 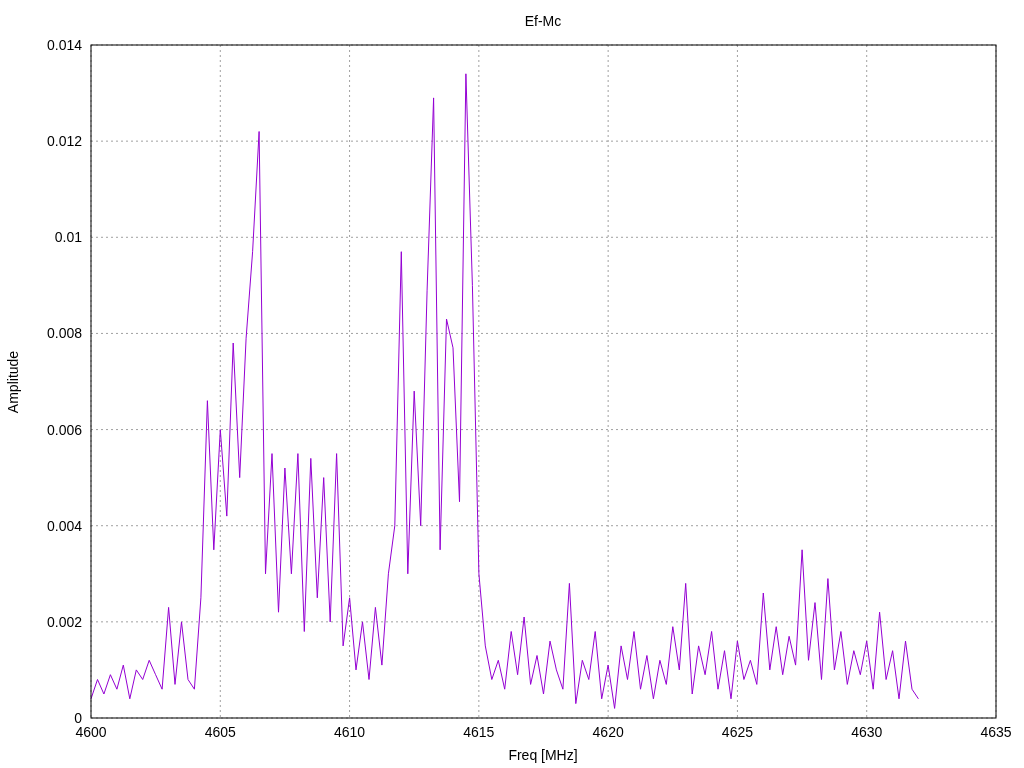 What do you see at coordinates (64, 621) in the screenshot?
I see `tick-label: 0.002` at bounding box center [64, 621].